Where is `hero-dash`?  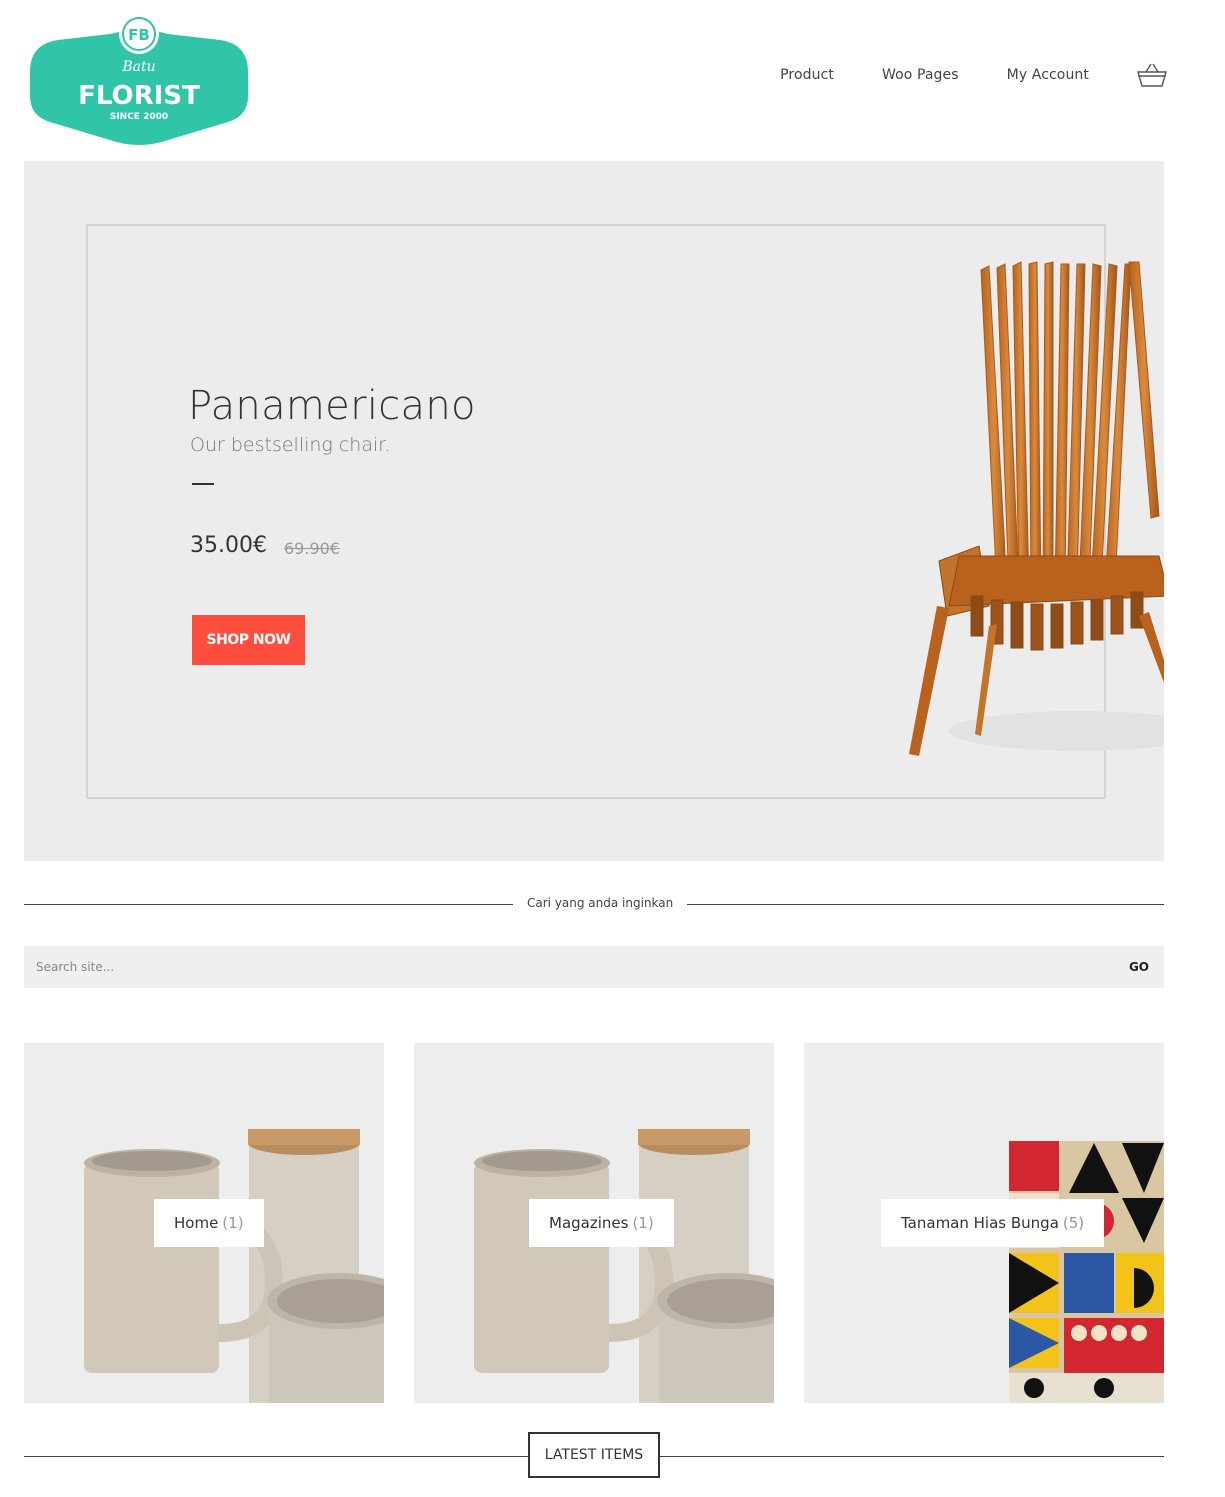
hero-dash is located at coordinates (203, 484).